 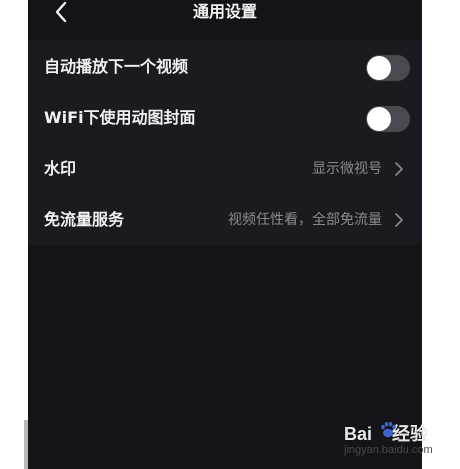 I want to click on setting-row-watermark: 水印 显示微视号, so click(x=225, y=169).